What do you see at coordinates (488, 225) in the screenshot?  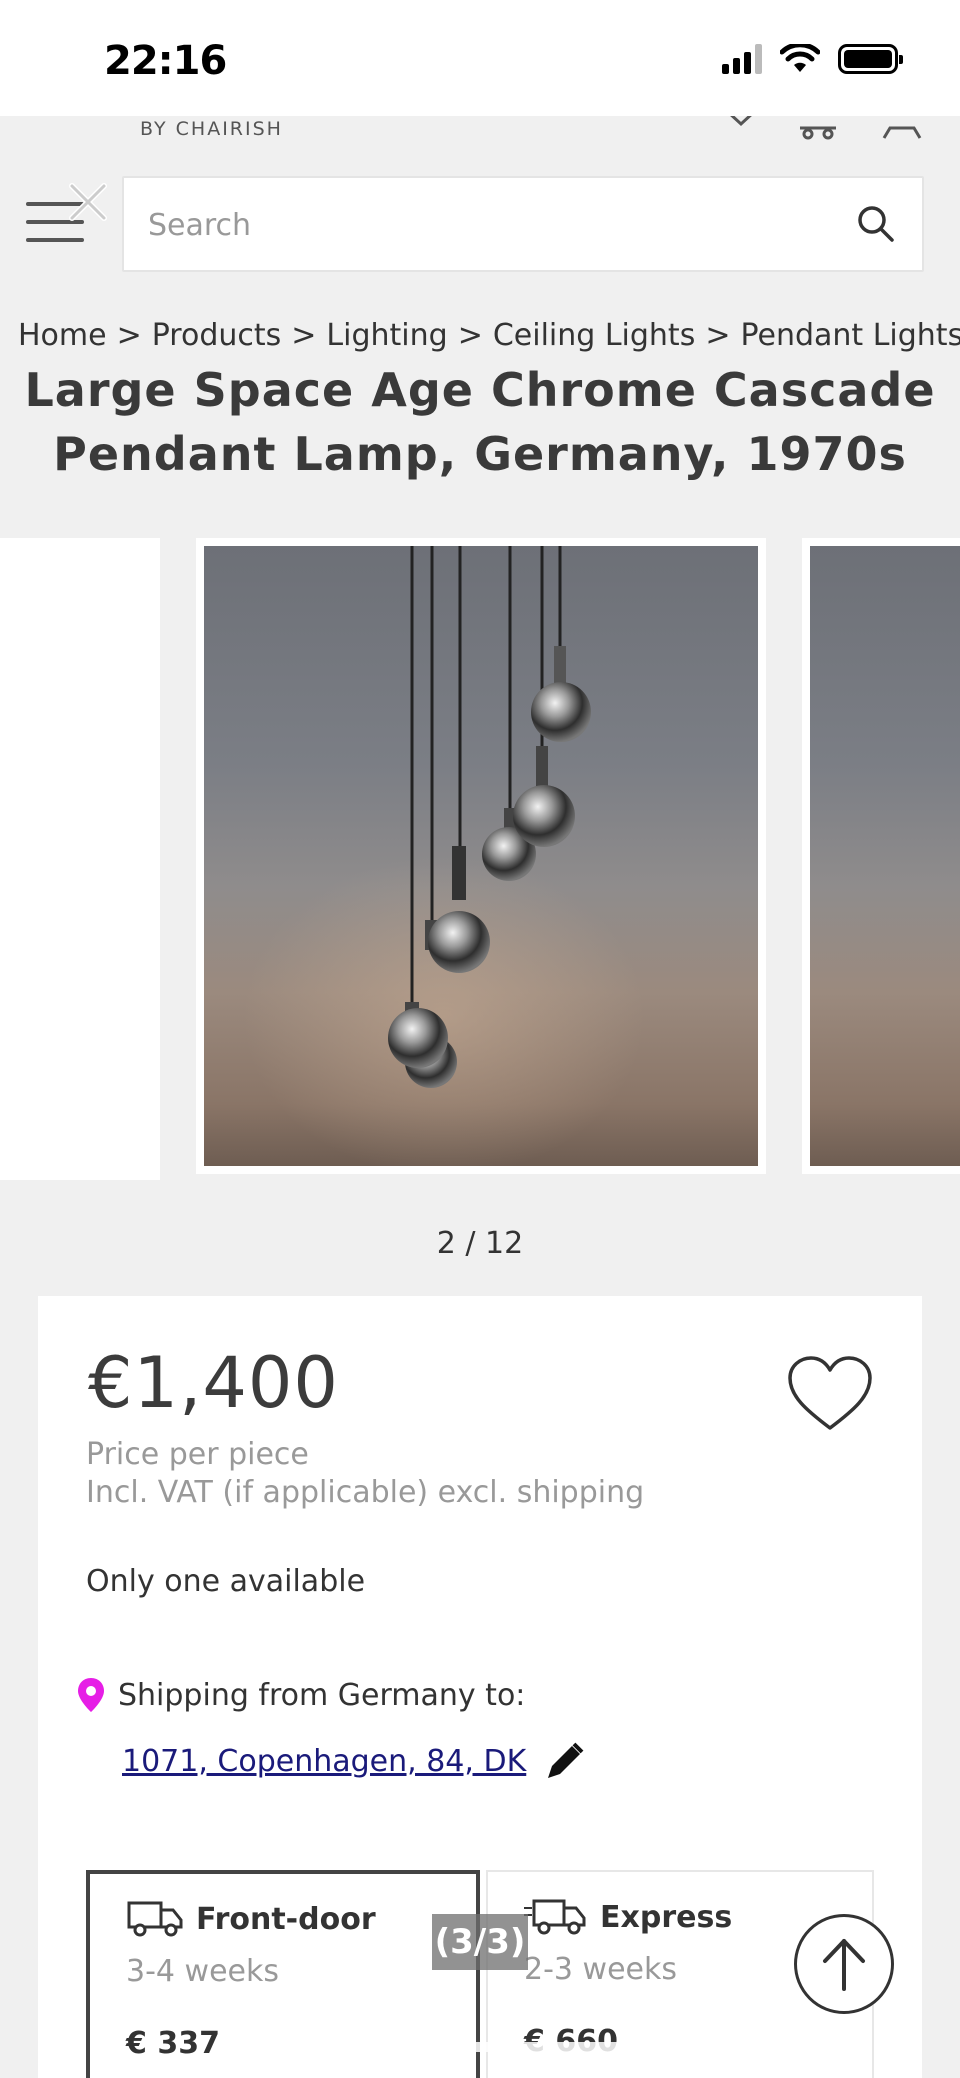 I see `search-input` at bounding box center [488, 225].